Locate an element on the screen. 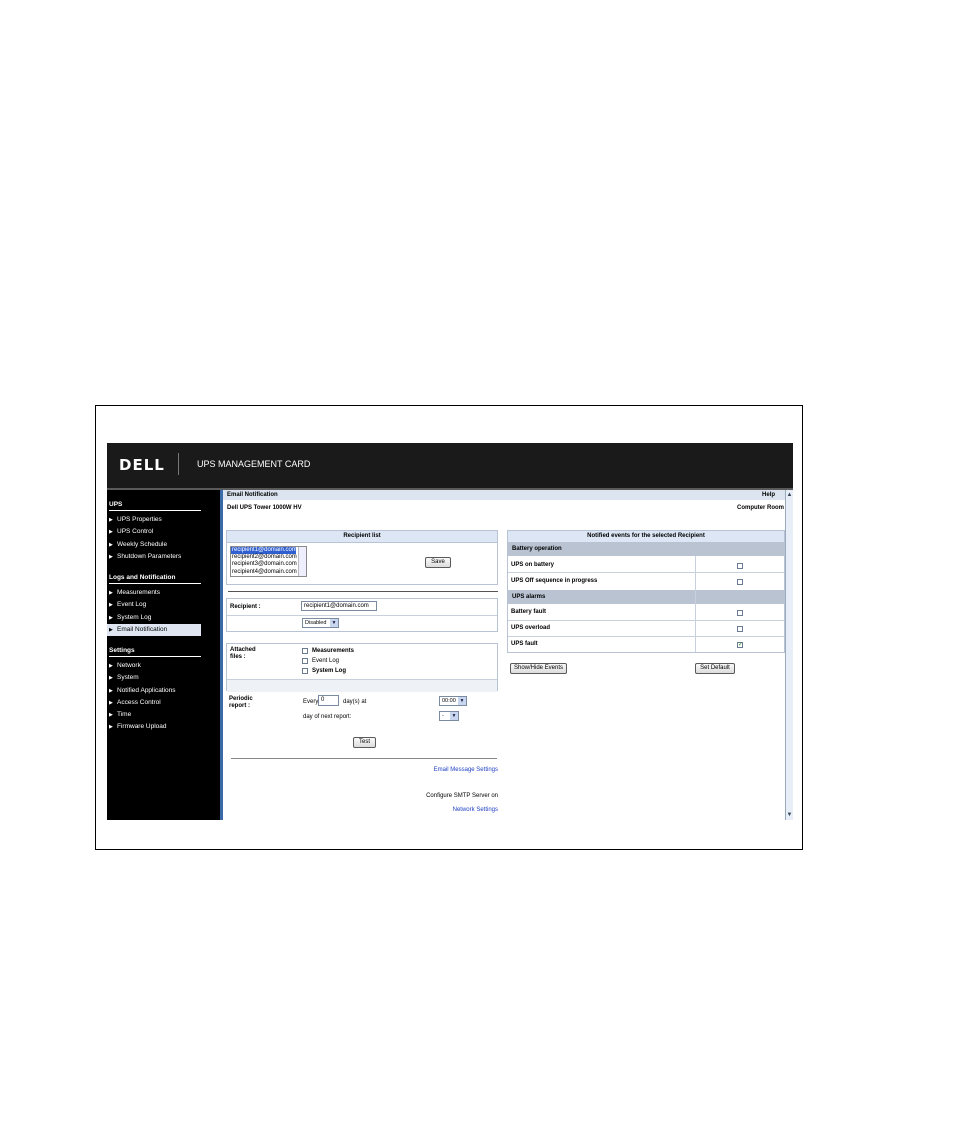 The image size is (955, 1145). status-select-value: Disabled is located at coordinates (316, 623).